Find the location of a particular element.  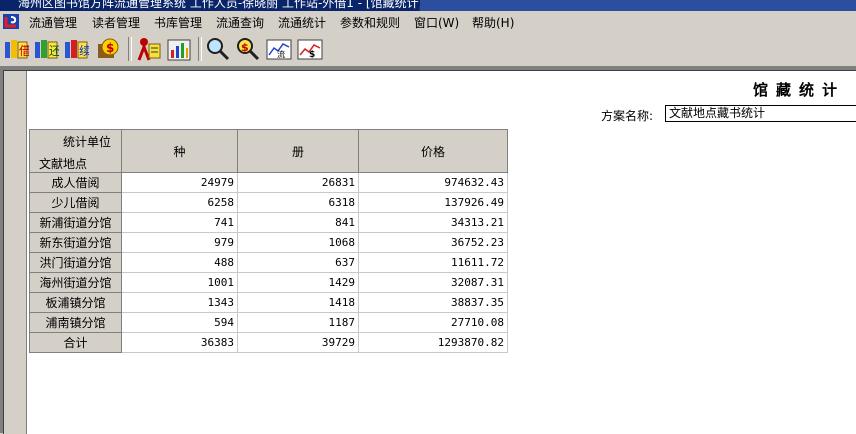

menu-stacks: 书库管理 is located at coordinates (178, 22).